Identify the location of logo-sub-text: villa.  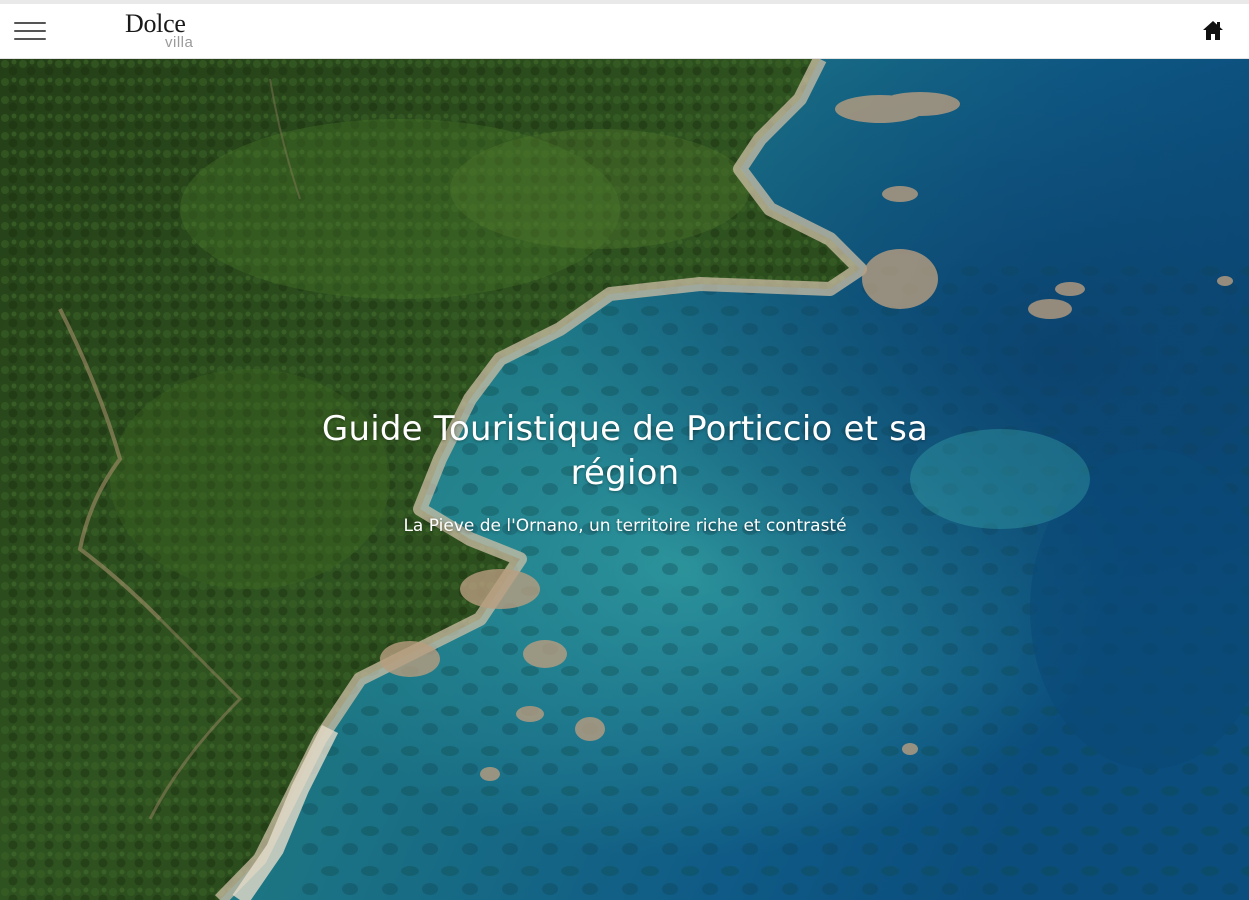
(179, 42).